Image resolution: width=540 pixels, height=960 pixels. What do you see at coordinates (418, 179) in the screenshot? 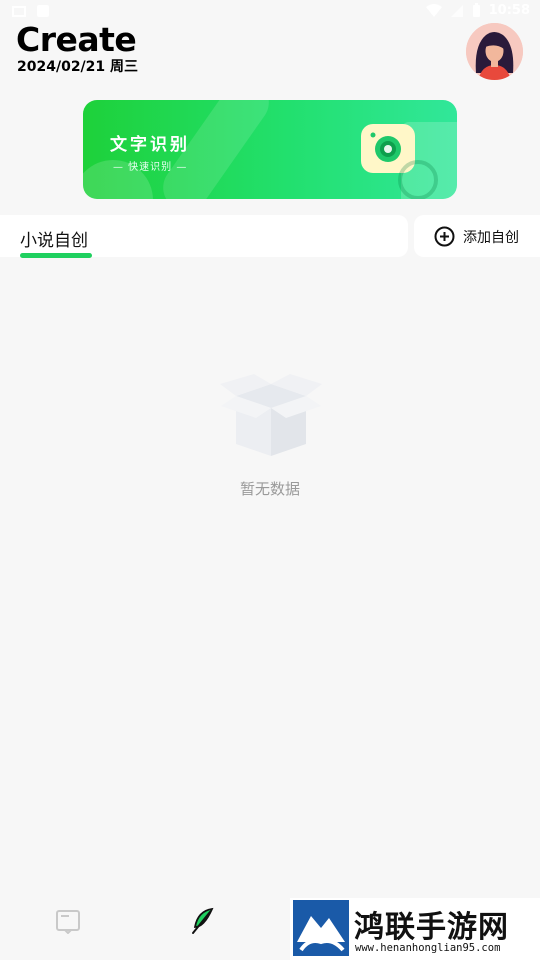
I see `banner-ring-decoration` at bounding box center [418, 179].